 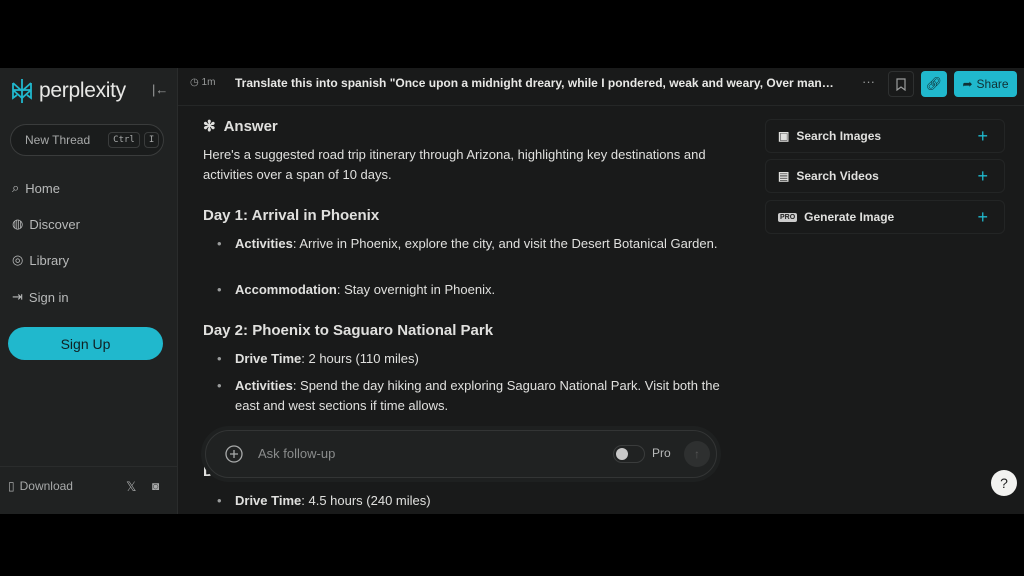 What do you see at coordinates (36, 188) in the screenshot?
I see `sidebar-item-home: ⌕ Home` at bounding box center [36, 188].